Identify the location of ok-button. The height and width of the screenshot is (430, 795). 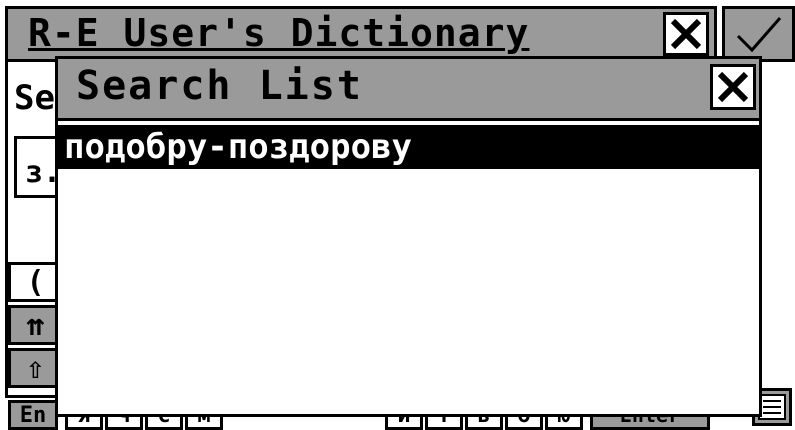
(758, 34).